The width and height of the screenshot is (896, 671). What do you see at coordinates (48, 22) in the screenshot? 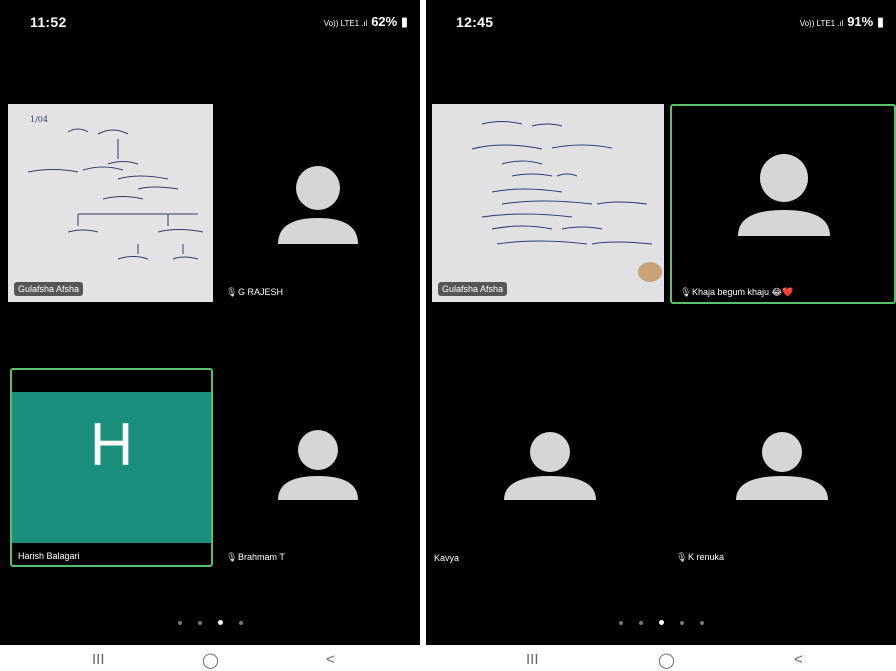
I see `status-time: 11:52` at bounding box center [48, 22].